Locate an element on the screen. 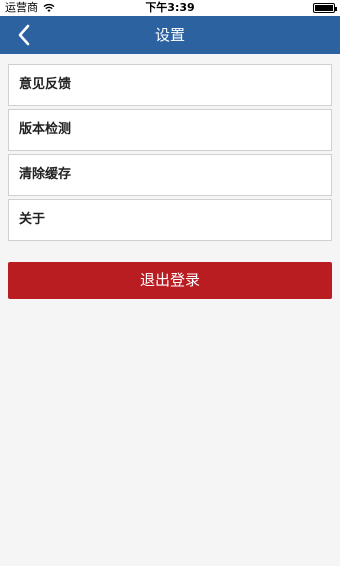 The width and height of the screenshot is (340, 566). settings-item-clear-cache: 清除缓存 is located at coordinates (170, 175).